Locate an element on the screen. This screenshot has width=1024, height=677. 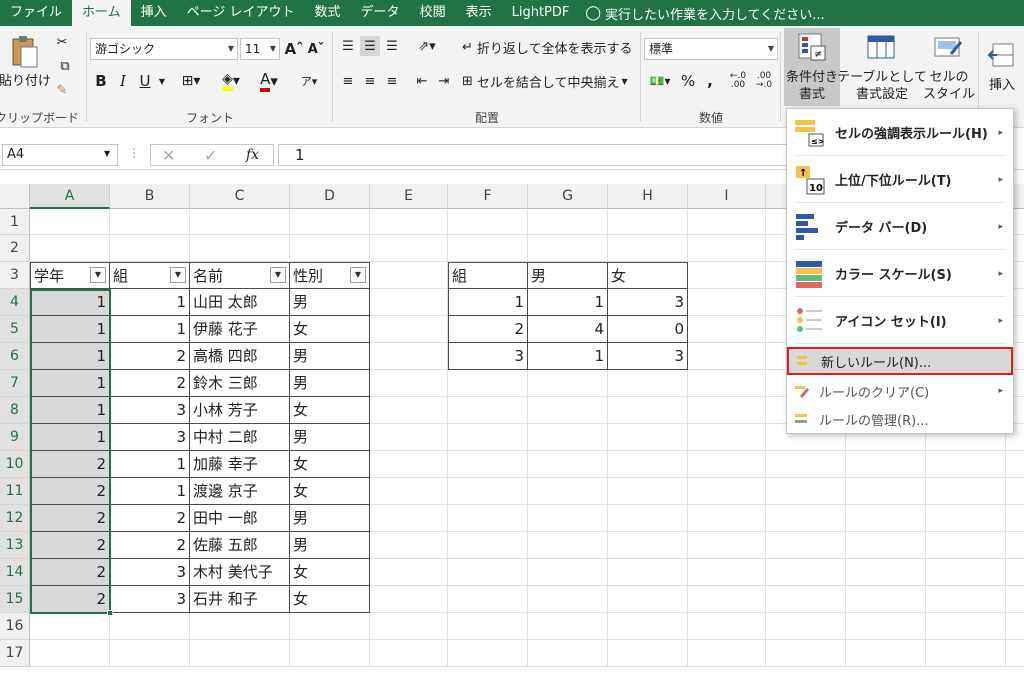
cancel-icon: ✕ is located at coordinates (168, 155).